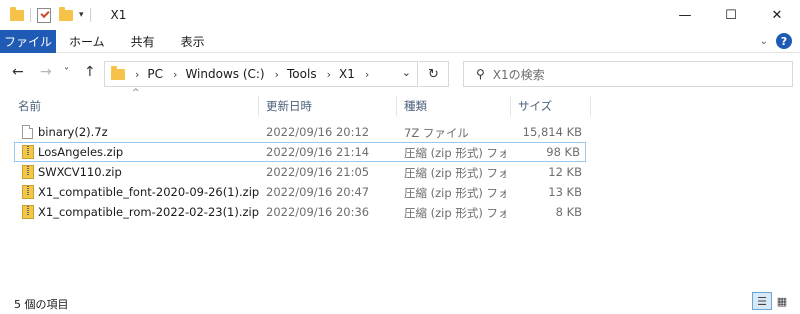  Describe the element at coordinates (318, 192) in the screenshot. I see `file-date: 2022/09/16 20:47` at that location.